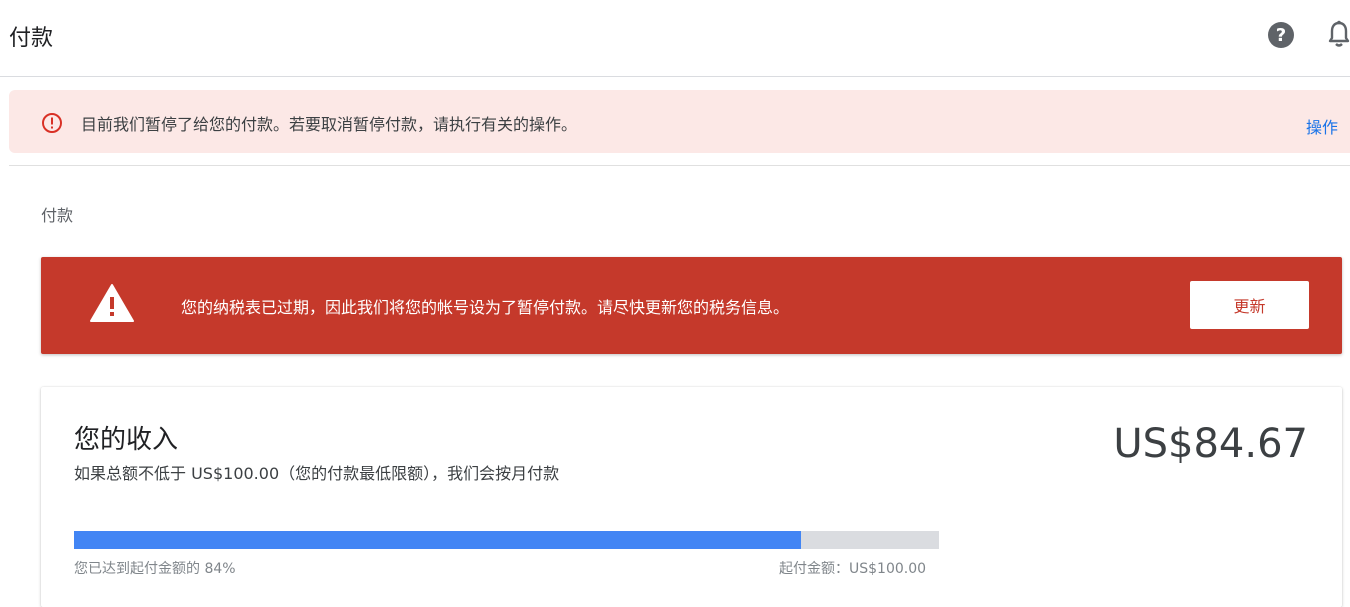 This screenshot has height=607, width=1350. What do you see at coordinates (126, 440) in the screenshot?
I see `earnings-title: 您的收入` at bounding box center [126, 440].